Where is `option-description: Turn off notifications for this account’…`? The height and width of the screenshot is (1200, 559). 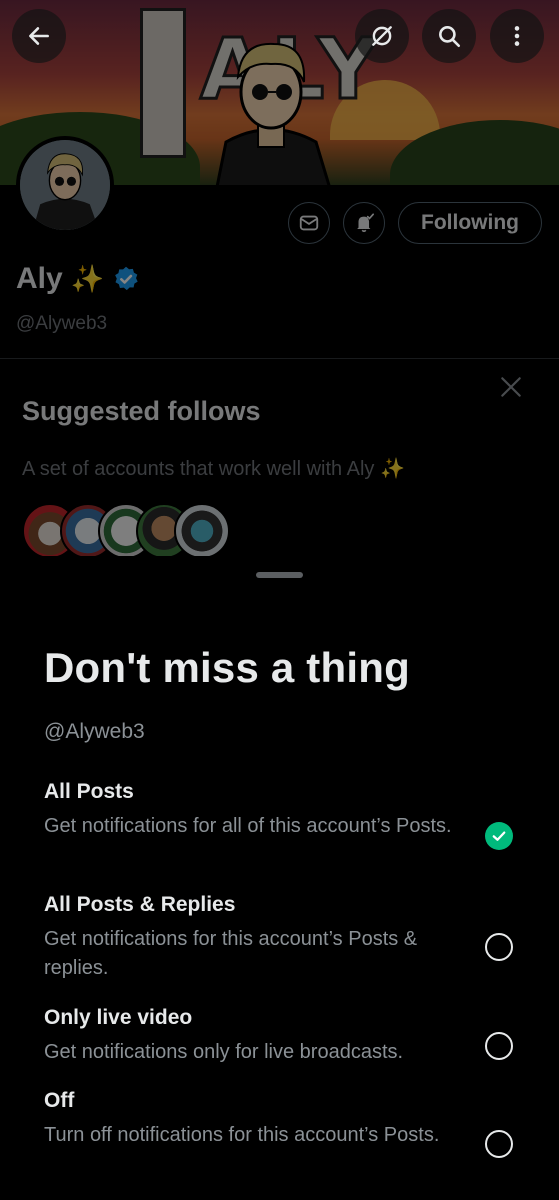 option-description: Turn off notifications for this account’… is located at coordinates (242, 1135).